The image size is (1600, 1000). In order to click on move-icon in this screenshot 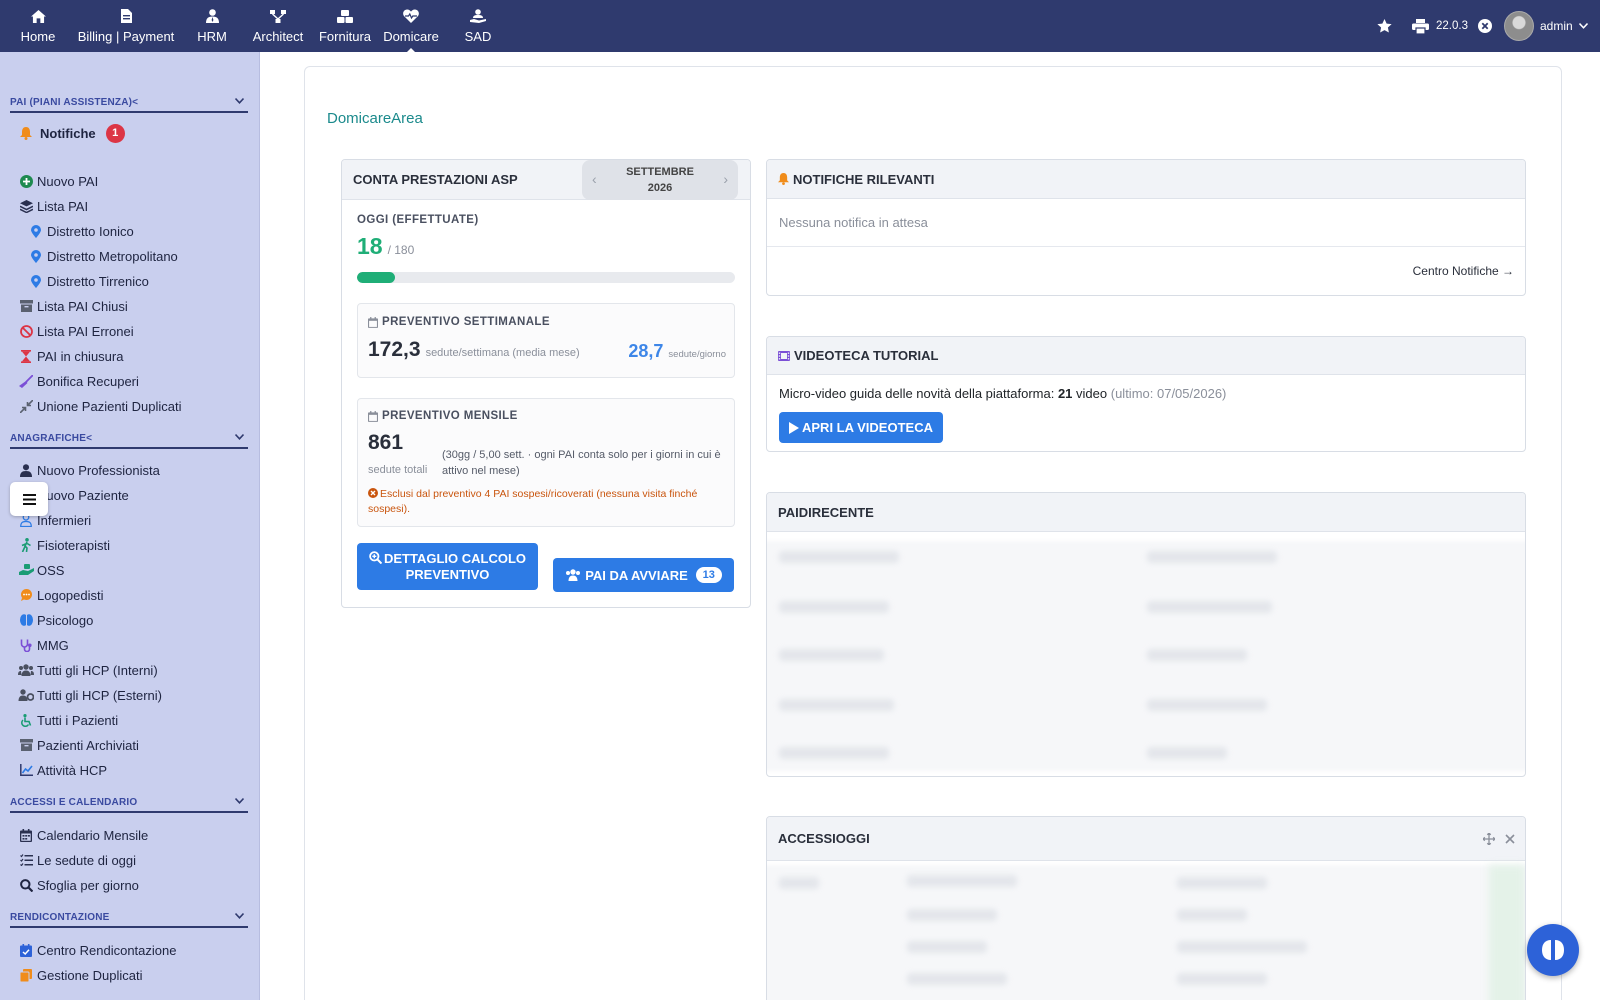, I will do `click(1489, 839)`.